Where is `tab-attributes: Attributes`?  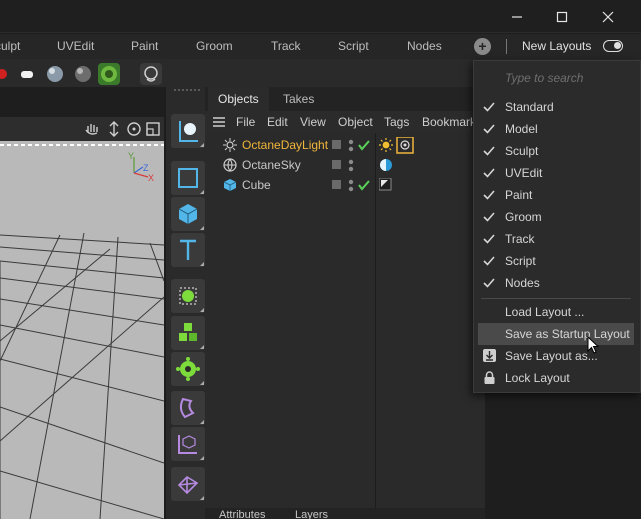 tab-attributes: Attributes is located at coordinates (242, 514).